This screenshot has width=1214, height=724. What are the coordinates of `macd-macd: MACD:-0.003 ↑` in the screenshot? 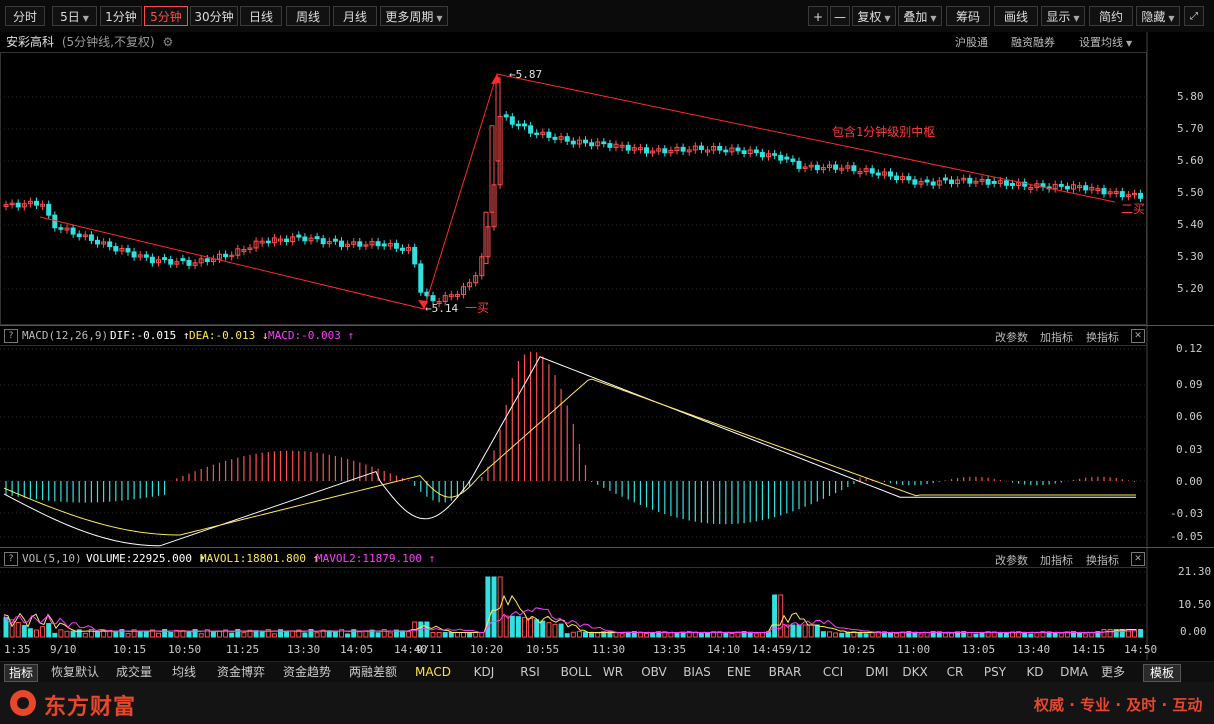 It's located at (311, 335).